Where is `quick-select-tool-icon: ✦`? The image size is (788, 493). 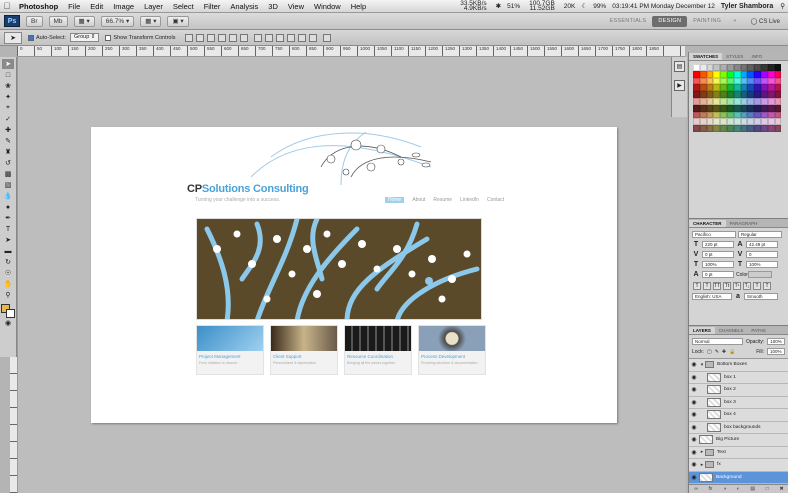
quick-select-tool-icon: ✦ is located at coordinates (8, 97).